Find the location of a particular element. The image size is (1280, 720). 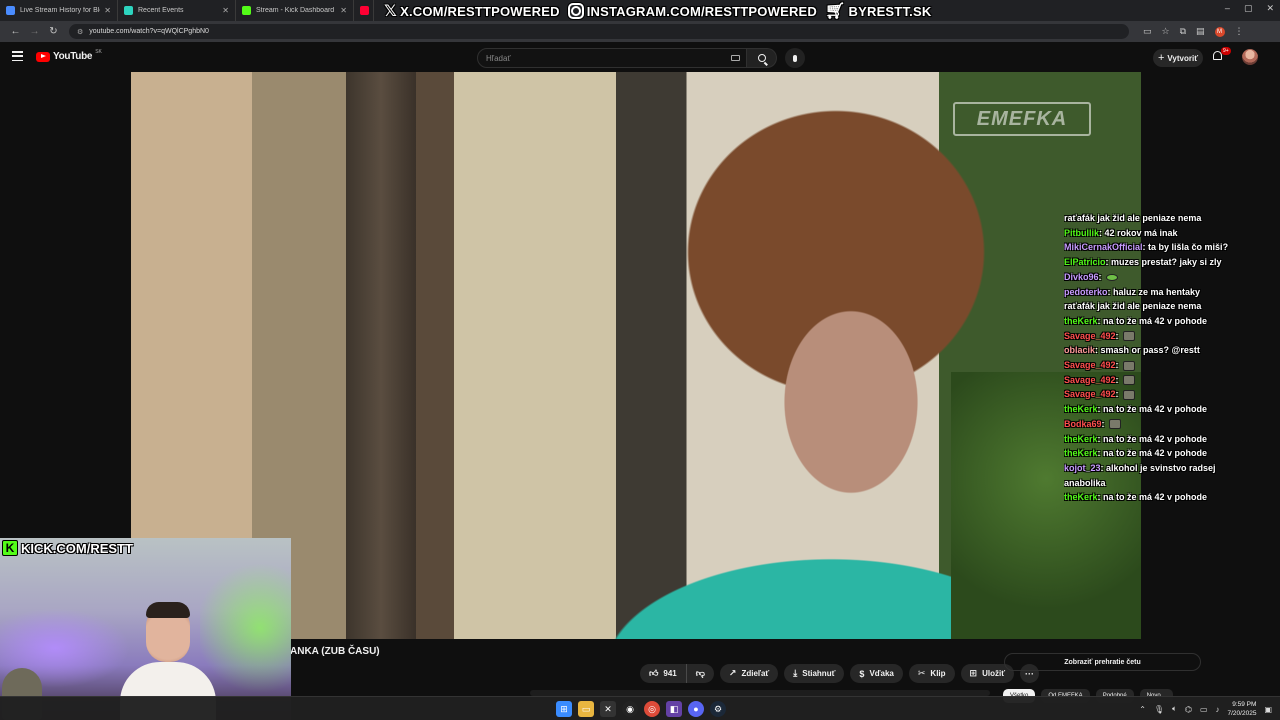

browser-tab-3: Stream - Kick Dashboard ✕ is located at coordinates (295, 10).